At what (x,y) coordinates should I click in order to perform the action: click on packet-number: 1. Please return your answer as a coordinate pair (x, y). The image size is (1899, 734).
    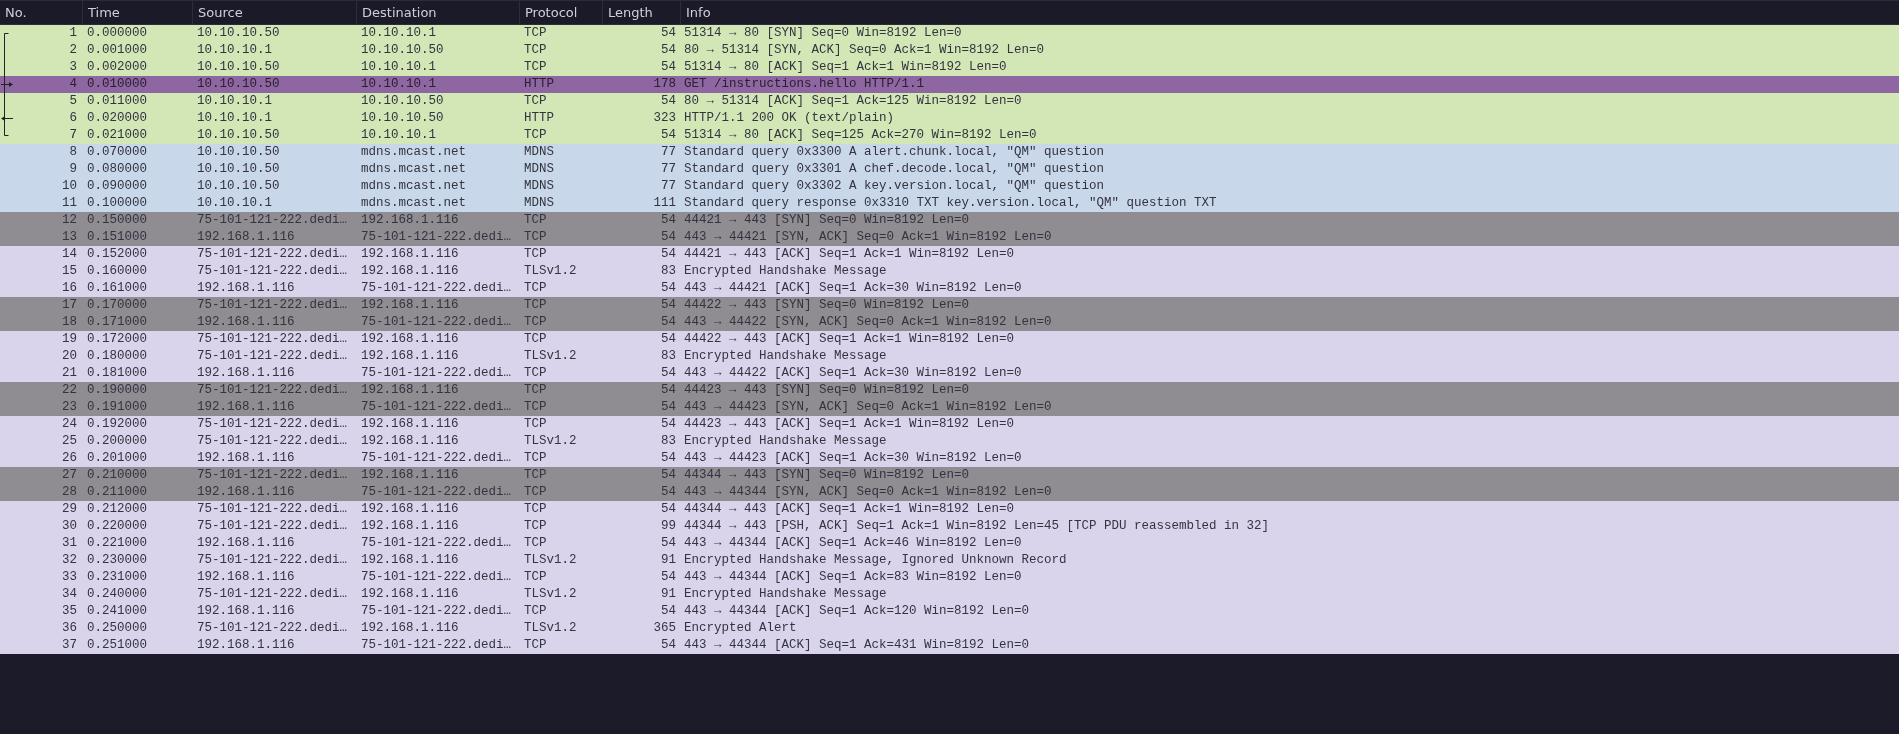
    Looking at the image, I should click on (73, 33).